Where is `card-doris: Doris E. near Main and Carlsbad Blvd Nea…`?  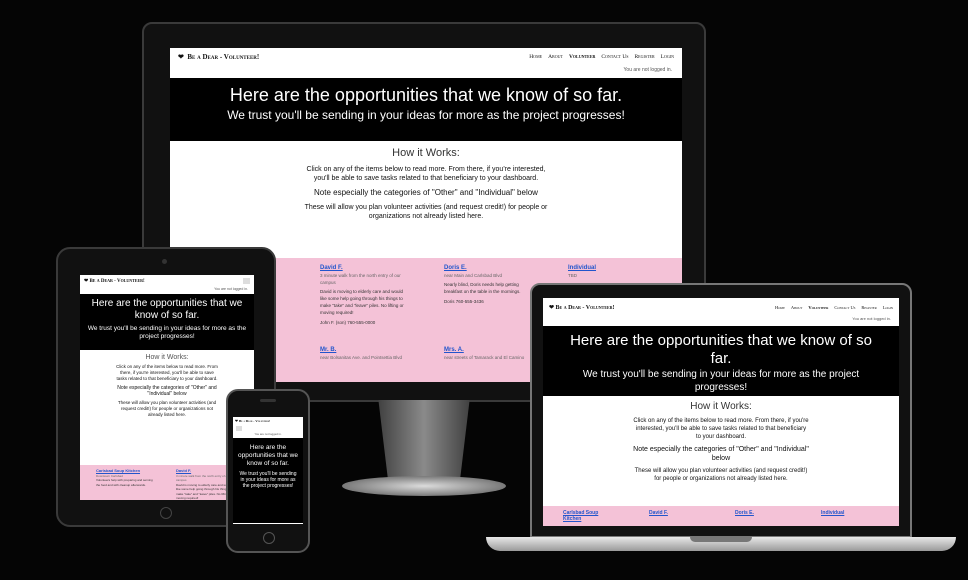 card-doris: Doris E. near Main and Carlsbad Blvd Nea… is located at coordinates (486, 285).